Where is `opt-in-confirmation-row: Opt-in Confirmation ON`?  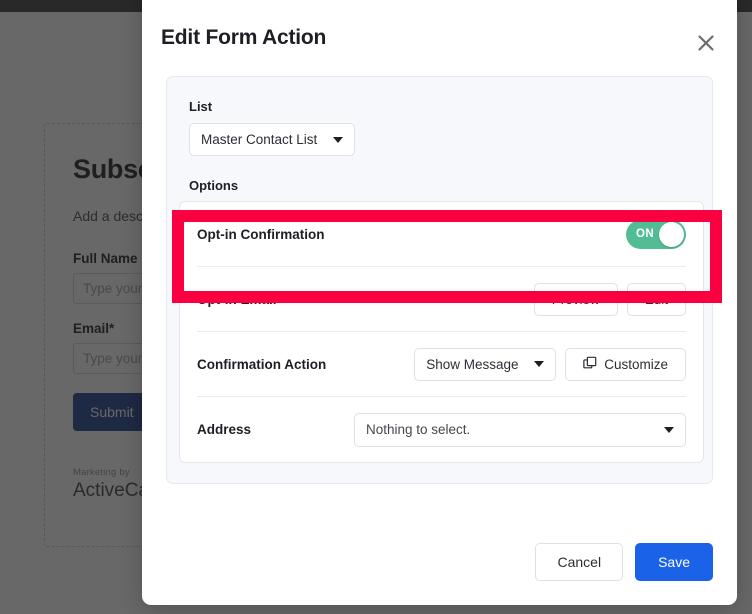
opt-in-confirmation-row: Opt-in Confirmation ON is located at coordinates (441, 234).